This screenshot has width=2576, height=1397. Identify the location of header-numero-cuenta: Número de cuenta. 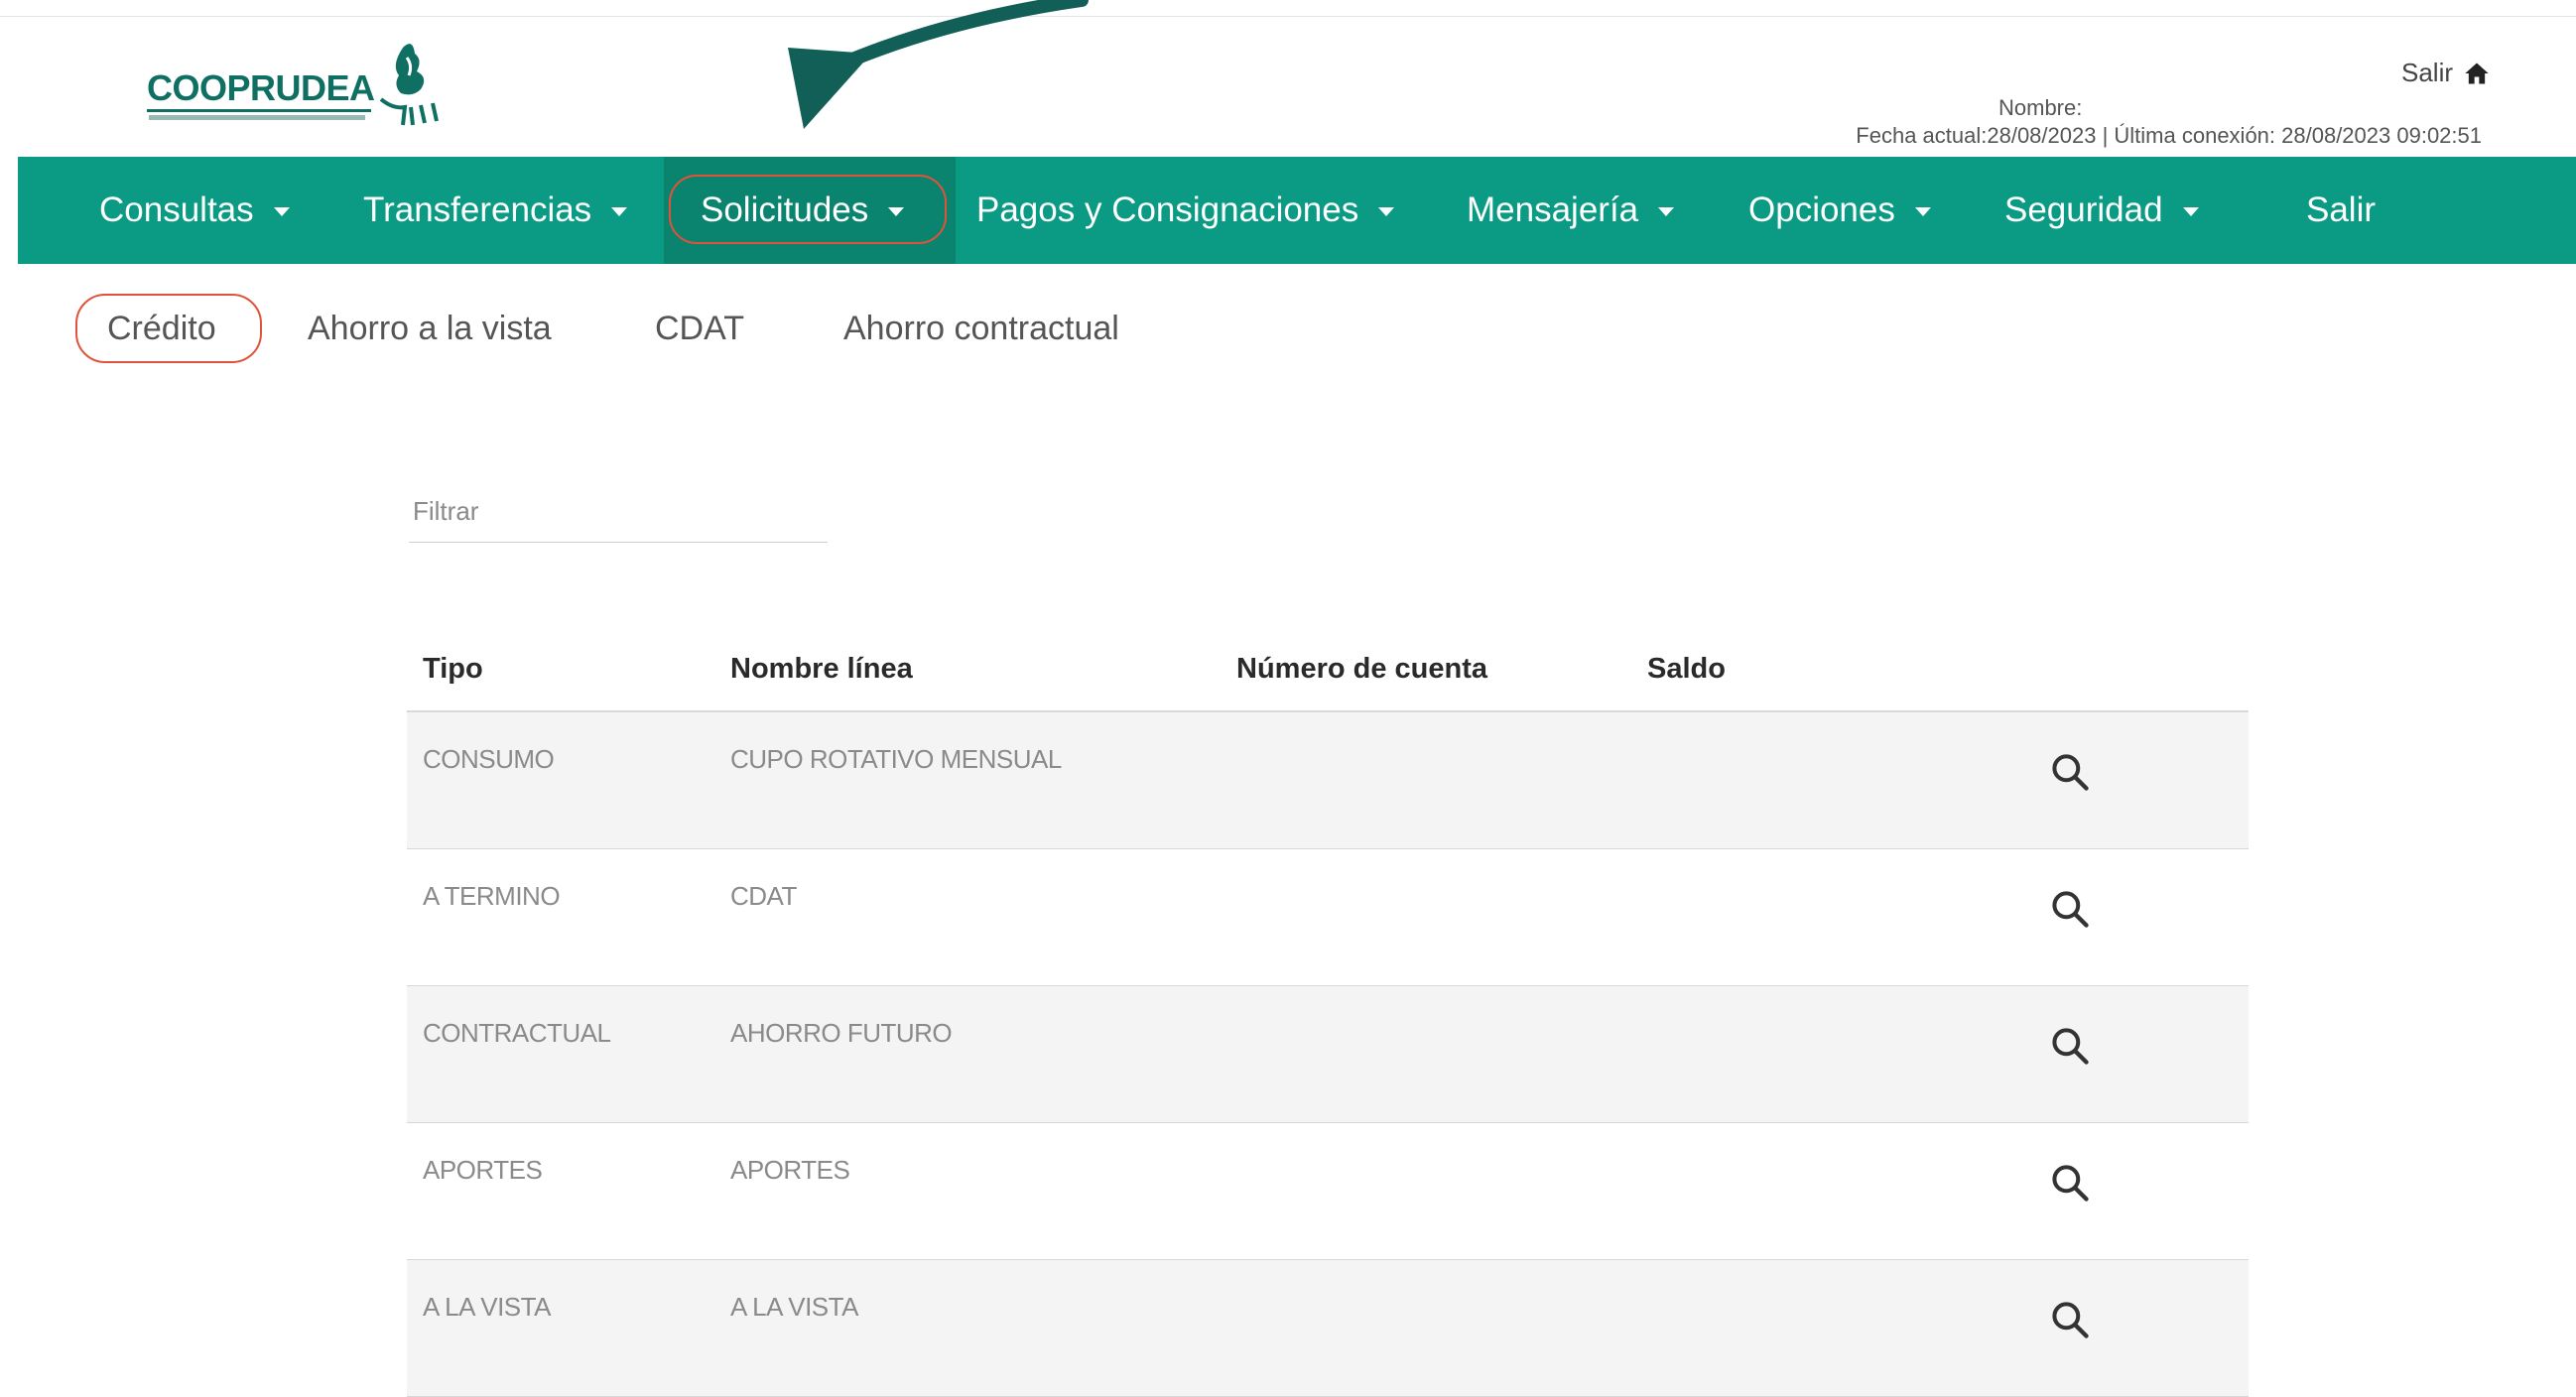
(1362, 669).